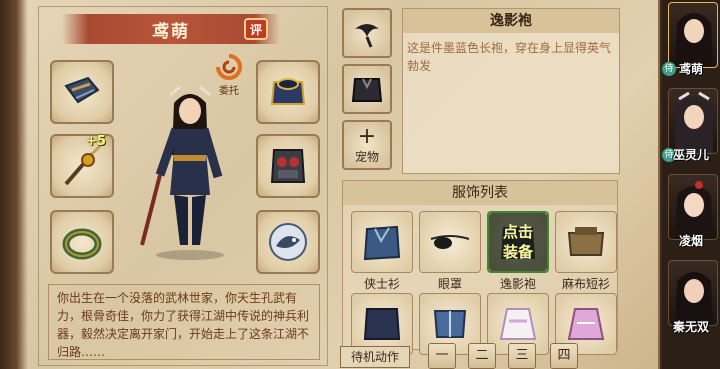 Image resolution: width=720 pixels, height=369 pixels. I want to click on costume-list-title: 服饰列表, so click(480, 193).